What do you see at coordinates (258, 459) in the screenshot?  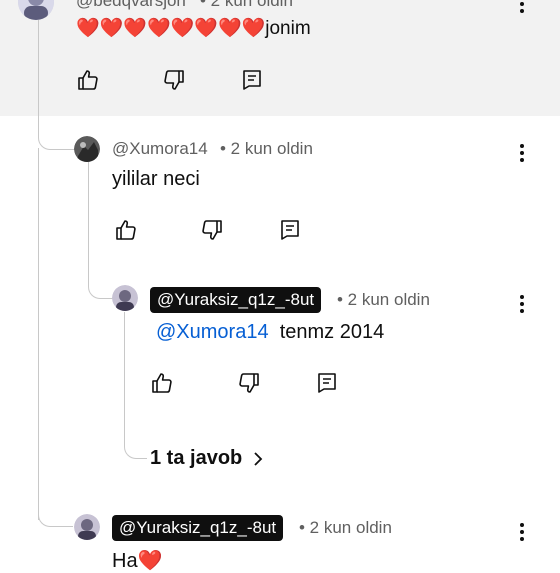 I see `chevron-right-icon` at bounding box center [258, 459].